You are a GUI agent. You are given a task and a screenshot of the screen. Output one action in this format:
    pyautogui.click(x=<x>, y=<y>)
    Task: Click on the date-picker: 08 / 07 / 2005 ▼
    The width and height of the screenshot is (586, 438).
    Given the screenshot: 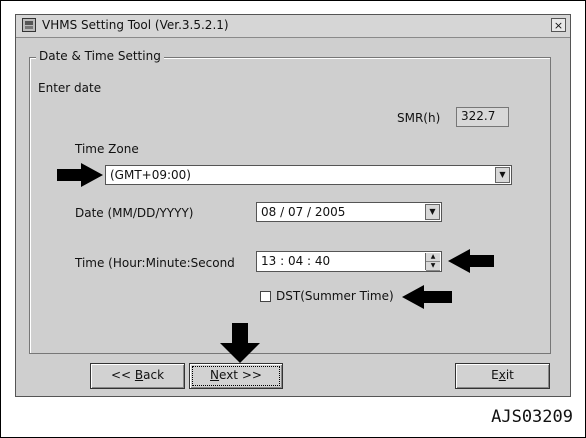 What is the action you would take?
    pyautogui.click(x=349, y=212)
    